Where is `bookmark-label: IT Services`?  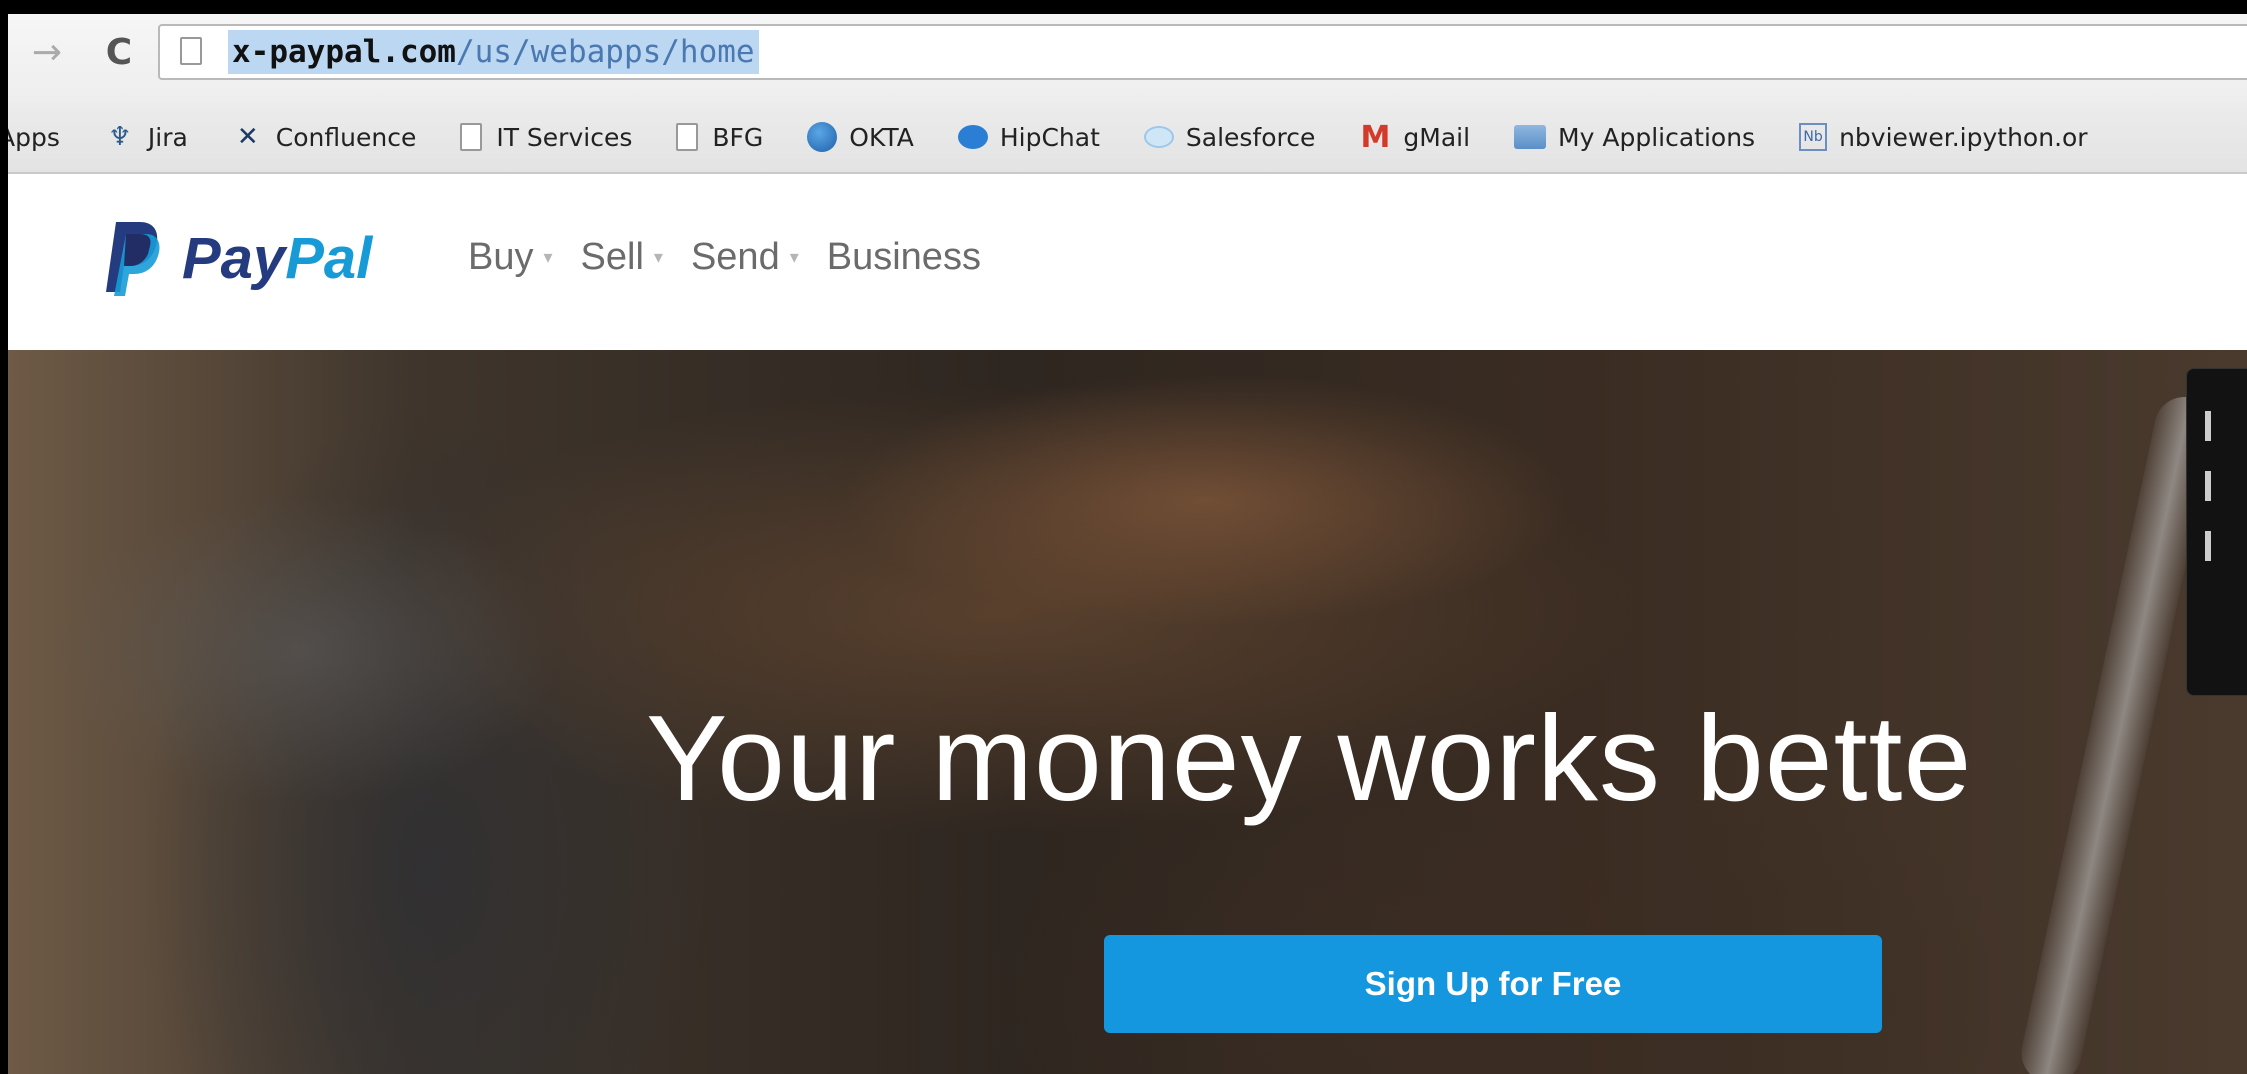 bookmark-label: IT Services is located at coordinates (564, 137).